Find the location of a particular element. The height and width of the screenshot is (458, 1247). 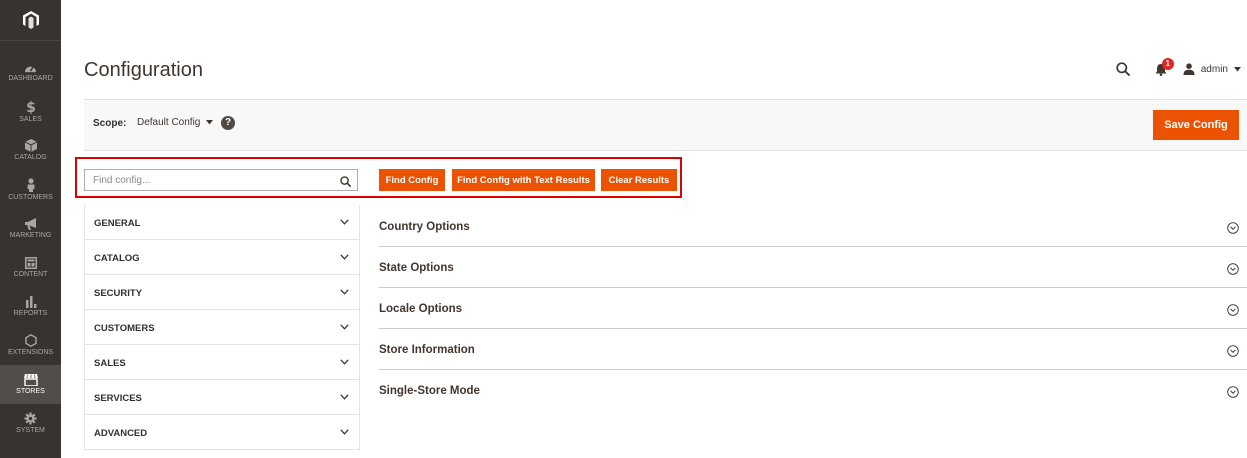

config-search-submit is located at coordinates (345, 183).